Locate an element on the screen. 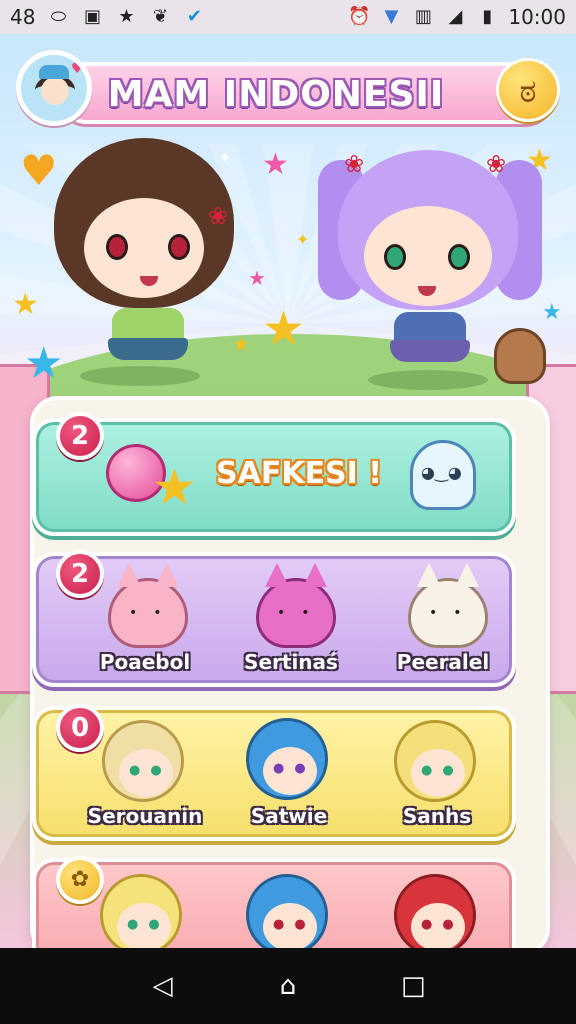 The height and width of the screenshot is (1024, 576). battery-icon: ▮ is located at coordinates (487, 16).